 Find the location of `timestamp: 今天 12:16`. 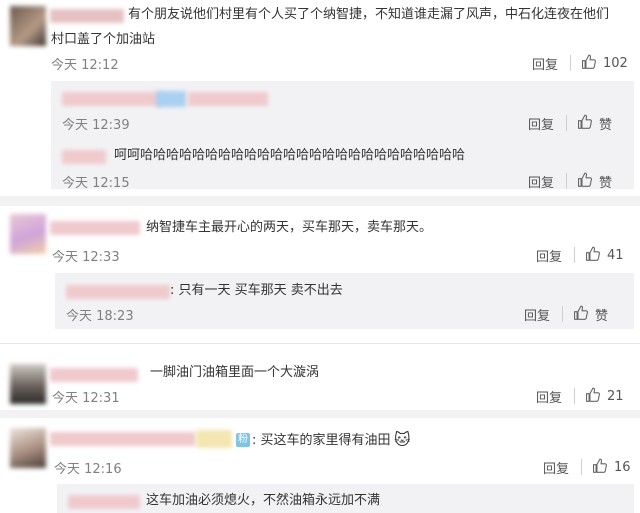

timestamp: 今天 12:16 is located at coordinates (88, 469).